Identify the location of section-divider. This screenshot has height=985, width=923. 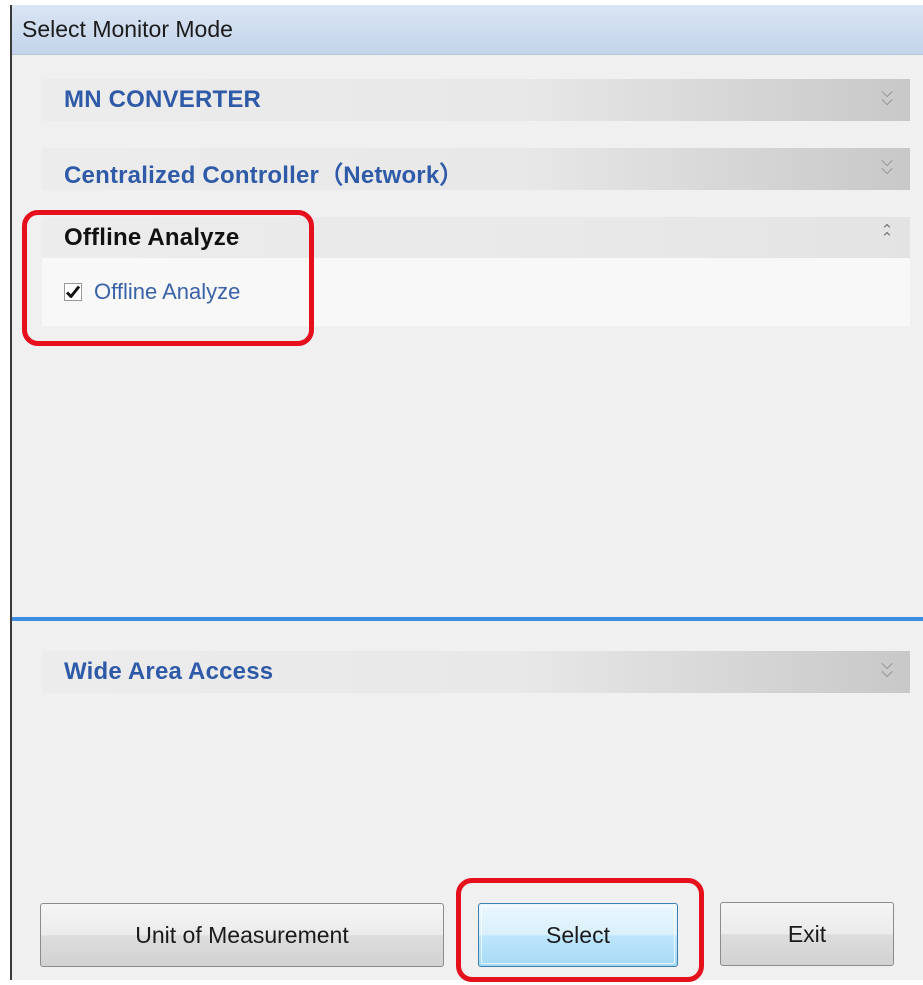
(467, 619).